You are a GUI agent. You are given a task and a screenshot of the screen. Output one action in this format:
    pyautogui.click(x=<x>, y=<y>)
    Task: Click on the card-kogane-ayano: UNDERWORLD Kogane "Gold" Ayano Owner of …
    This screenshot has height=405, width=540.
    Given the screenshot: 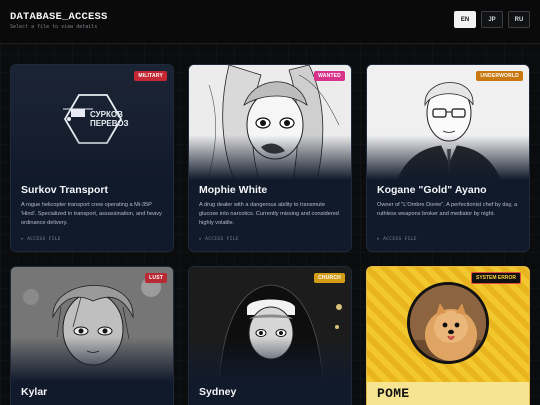 What is the action you would take?
    pyautogui.click(x=448, y=158)
    